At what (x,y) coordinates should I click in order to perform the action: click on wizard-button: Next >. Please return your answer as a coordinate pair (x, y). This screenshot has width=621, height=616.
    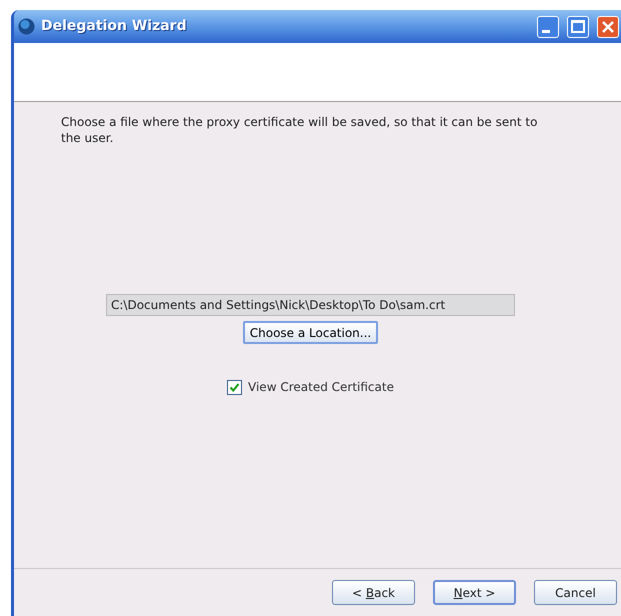
    Looking at the image, I should click on (474, 592).